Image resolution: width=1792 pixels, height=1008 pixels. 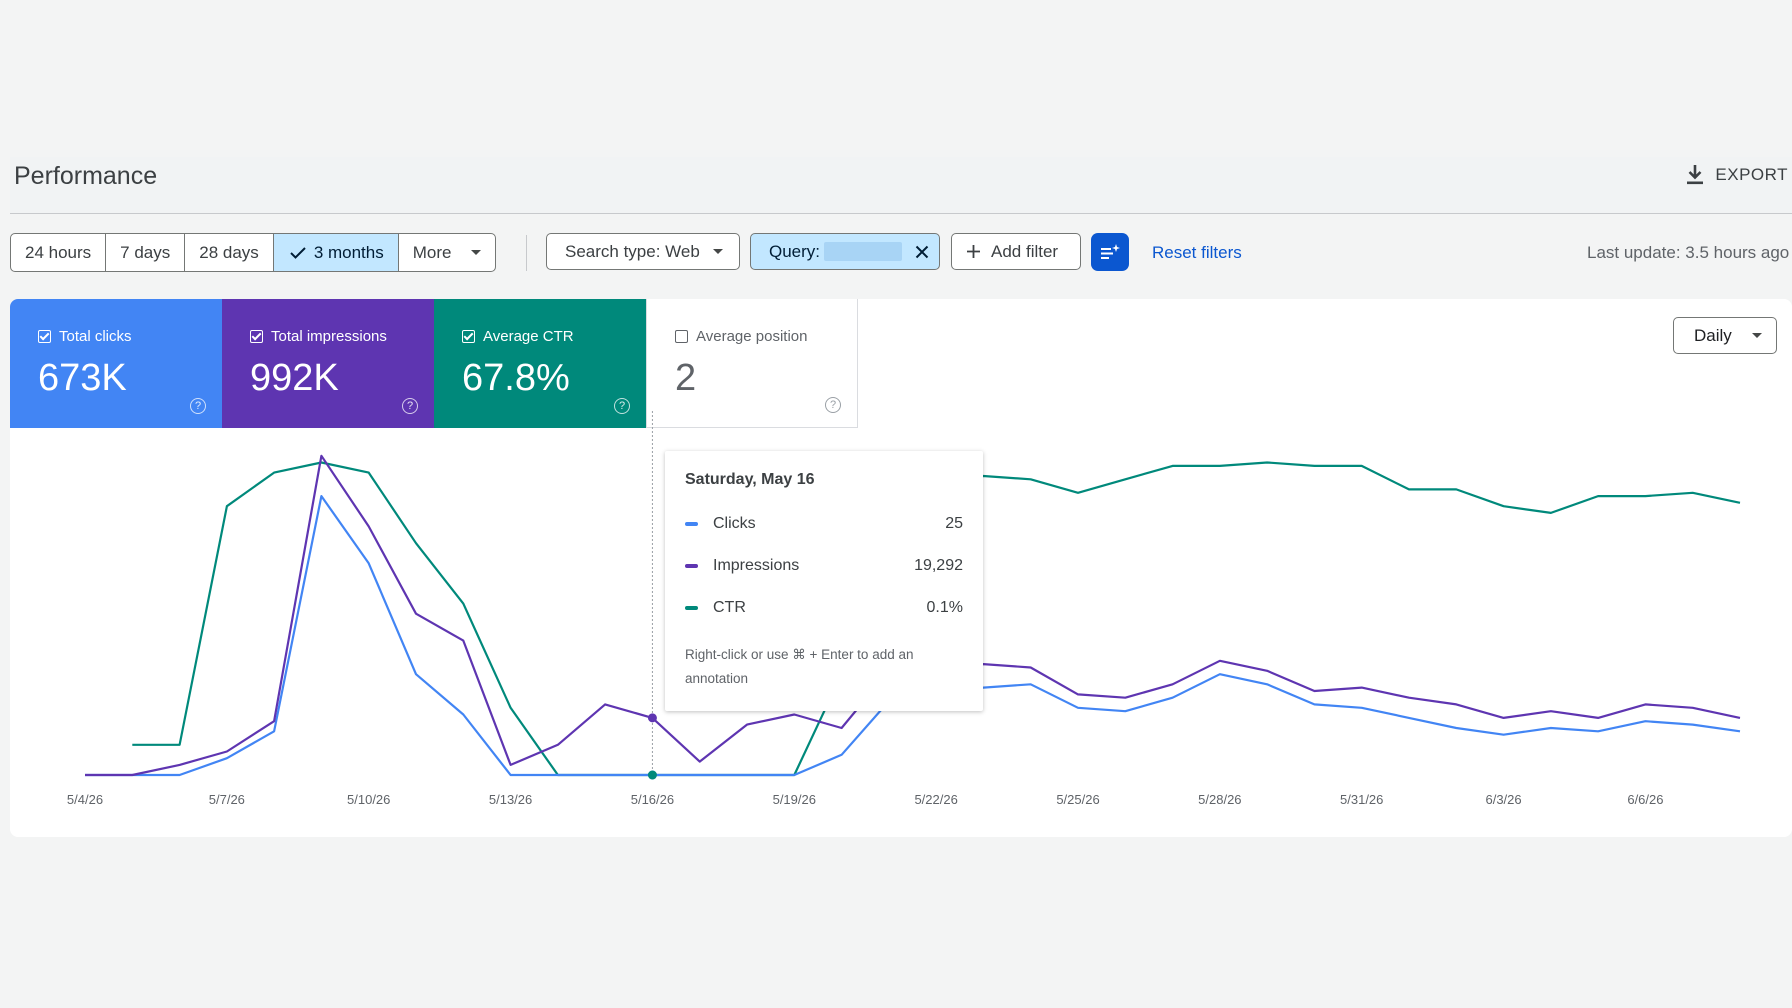 I want to click on search-type-label: Search type: Web, so click(x=632, y=251).